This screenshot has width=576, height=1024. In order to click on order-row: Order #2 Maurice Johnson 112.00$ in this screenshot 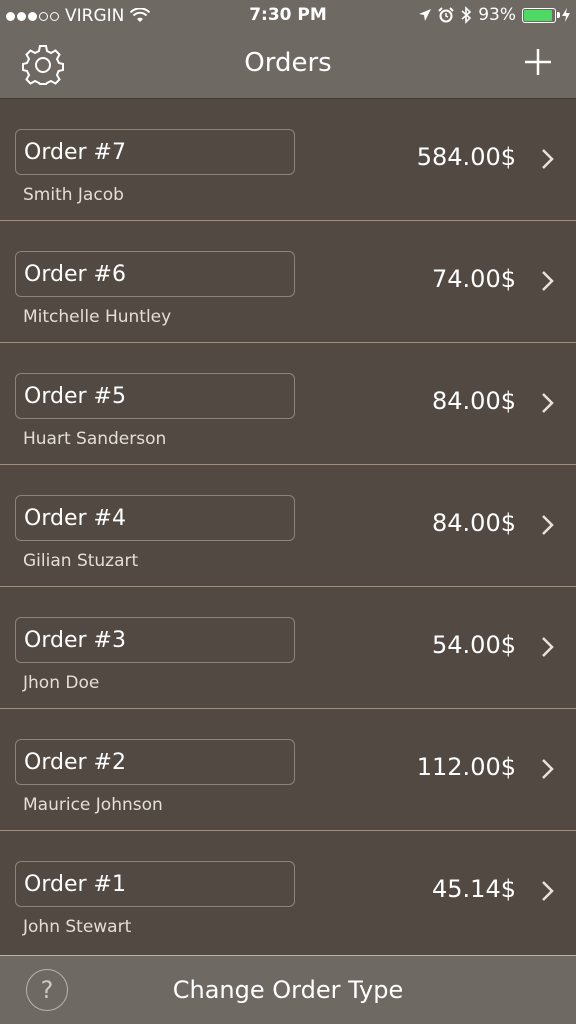, I will do `click(288, 770)`.